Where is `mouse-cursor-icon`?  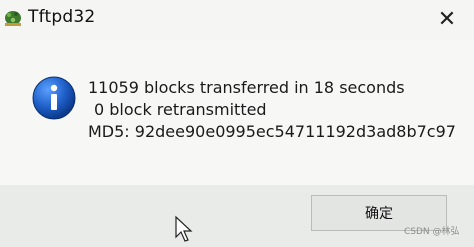 mouse-cursor-icon is located at coordinates (184, 228).